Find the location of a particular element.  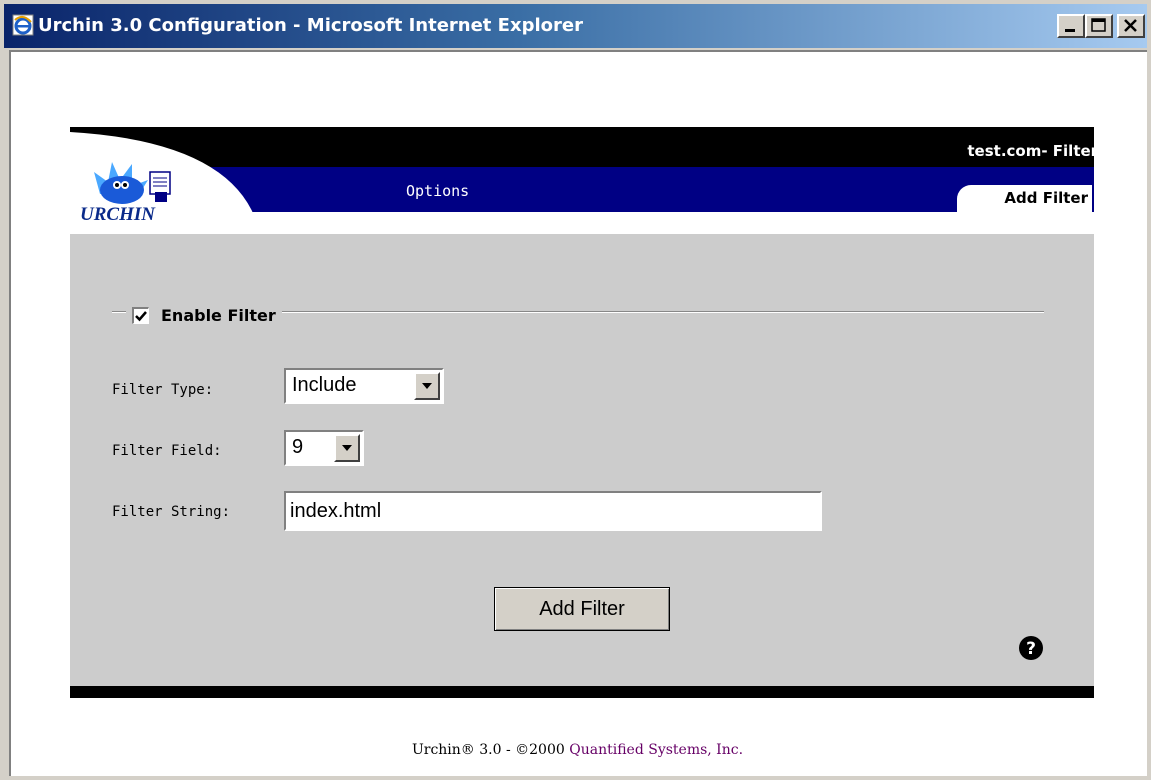

checkmark-icon is located at coordinates (141, 315).